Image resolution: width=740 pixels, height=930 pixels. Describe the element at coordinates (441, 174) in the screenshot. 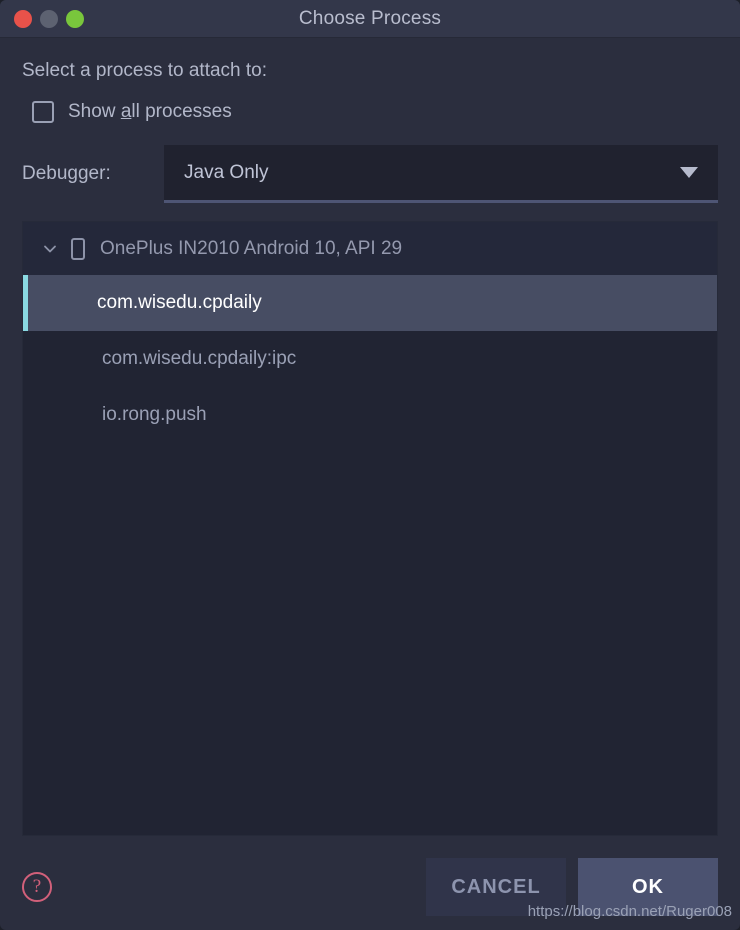

I see `debugger-select: Java Only` at that location.